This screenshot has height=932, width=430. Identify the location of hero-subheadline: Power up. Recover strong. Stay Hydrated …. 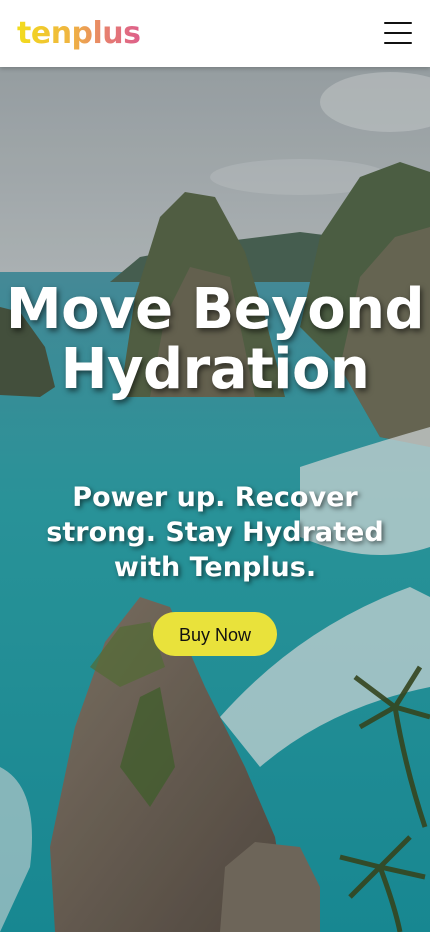
(215, 532).